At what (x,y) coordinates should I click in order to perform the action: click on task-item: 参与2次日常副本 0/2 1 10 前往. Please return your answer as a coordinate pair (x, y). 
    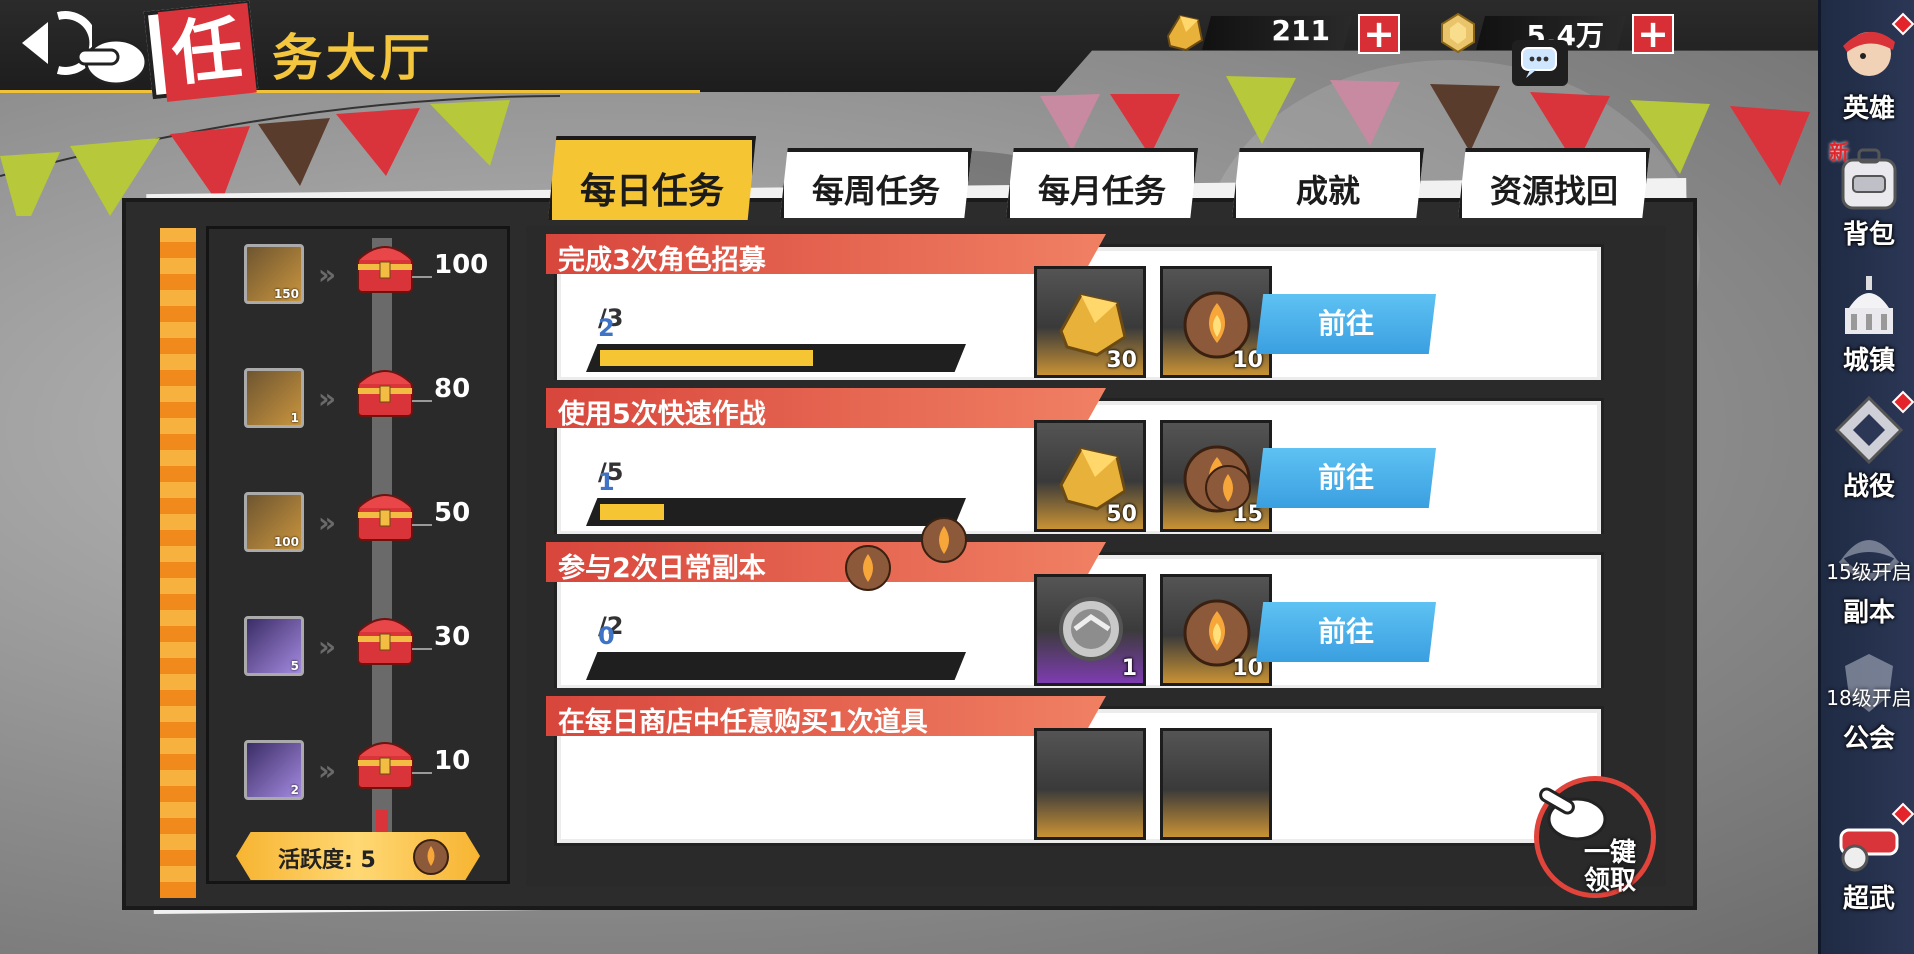
    Looking at the image, I should click on (1096, 619).